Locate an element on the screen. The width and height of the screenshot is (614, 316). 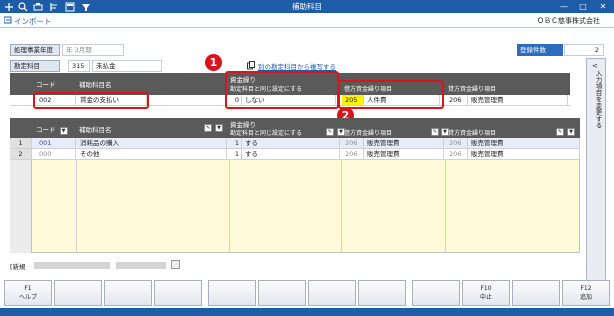
f1-help-button: F1 ヘルプ is located at coordinates (28, 293).